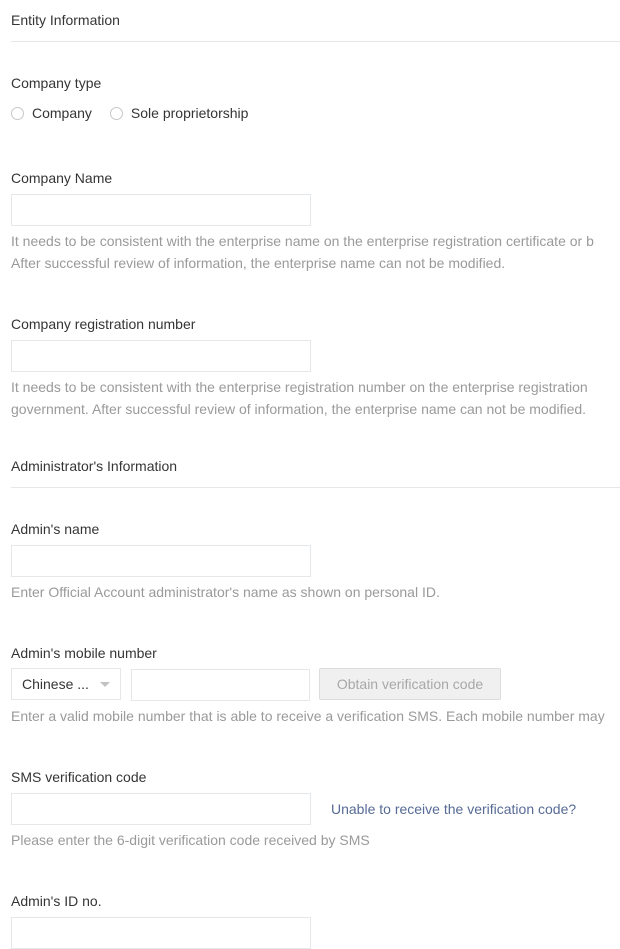  Describe the element at coordinates (315, 41) in the screenshot. I see `entity-section-divider` at that location.